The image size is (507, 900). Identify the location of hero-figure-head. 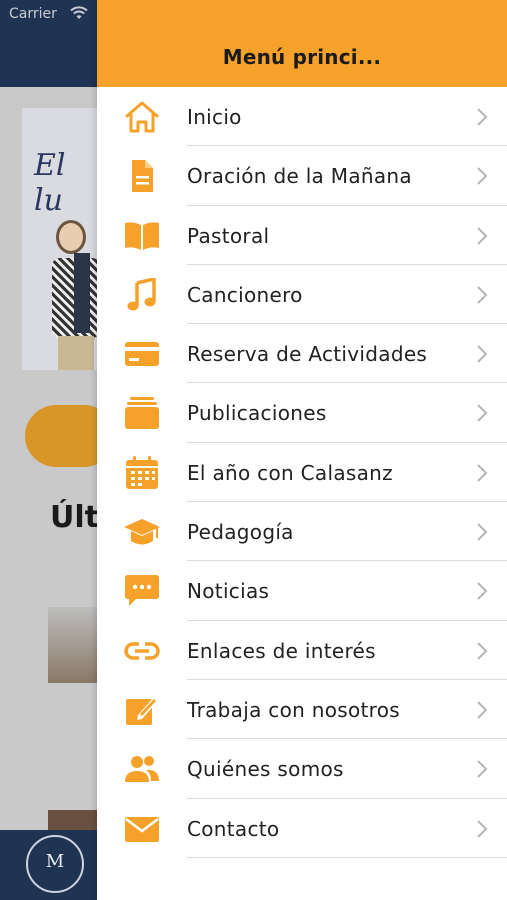
(71, 237).